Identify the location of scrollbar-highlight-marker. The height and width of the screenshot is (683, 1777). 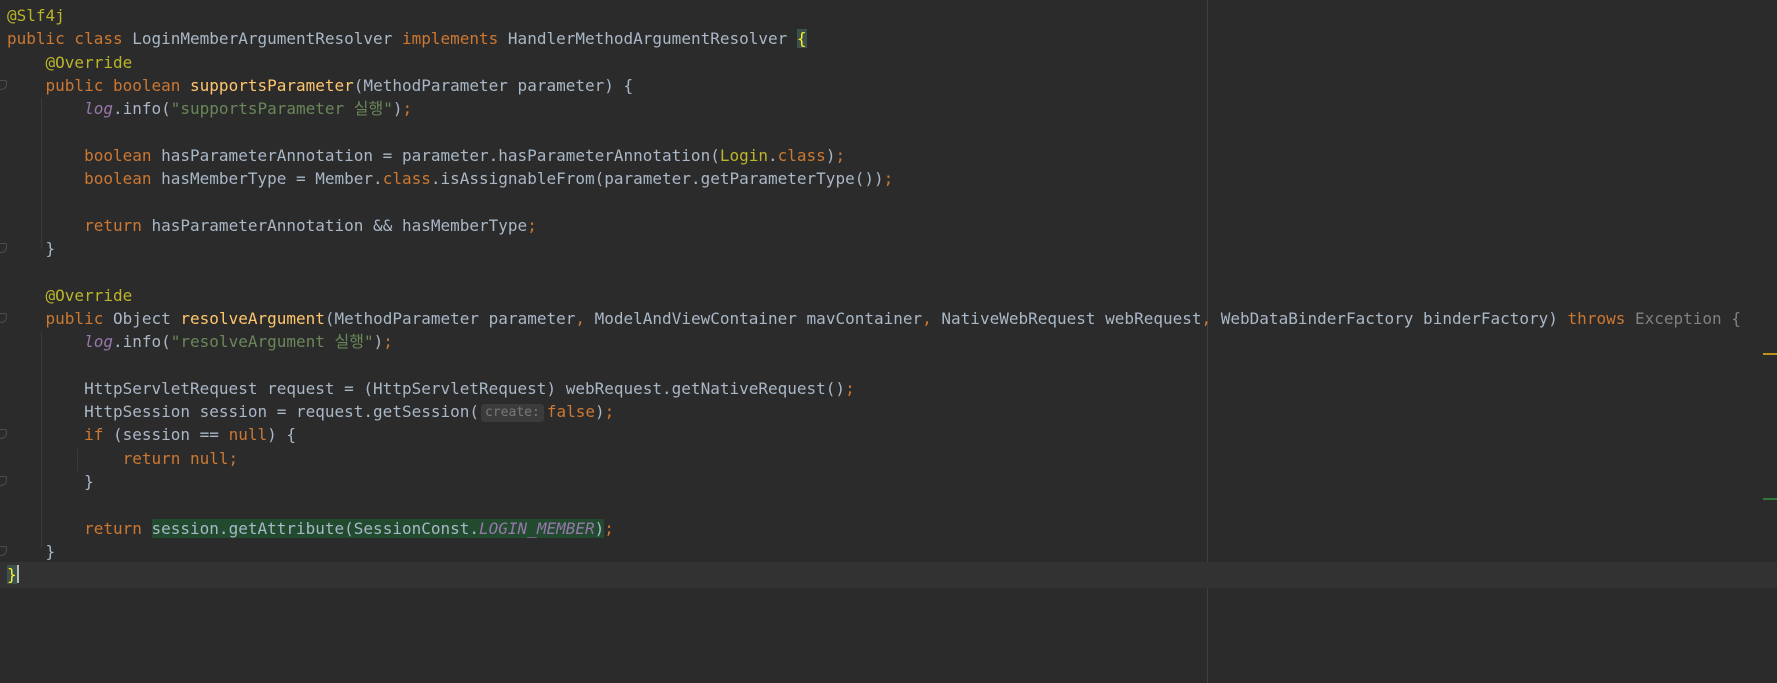
(1770, 499).